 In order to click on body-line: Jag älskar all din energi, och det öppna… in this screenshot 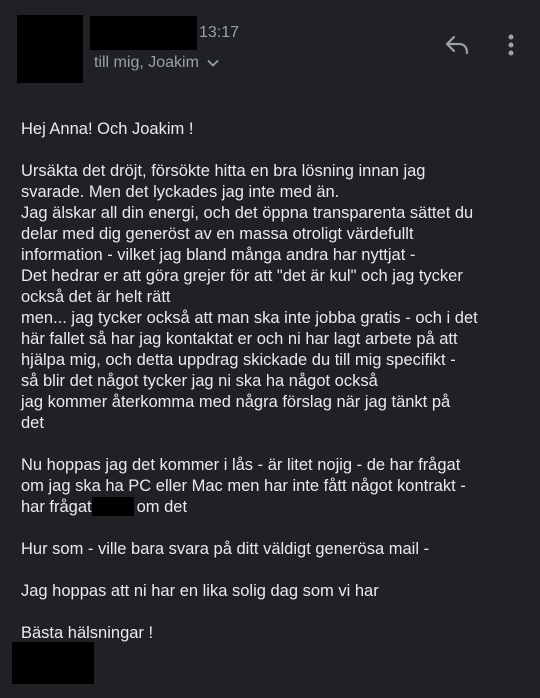, I will do `click(247, 213)`.